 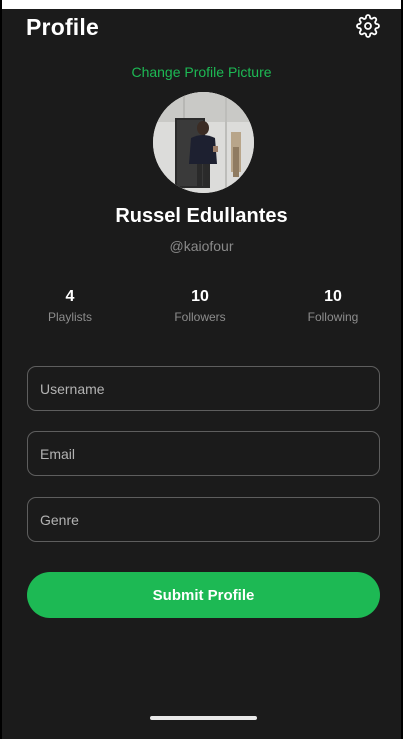 I want to click on status-bar, so click(x=201, y=4).